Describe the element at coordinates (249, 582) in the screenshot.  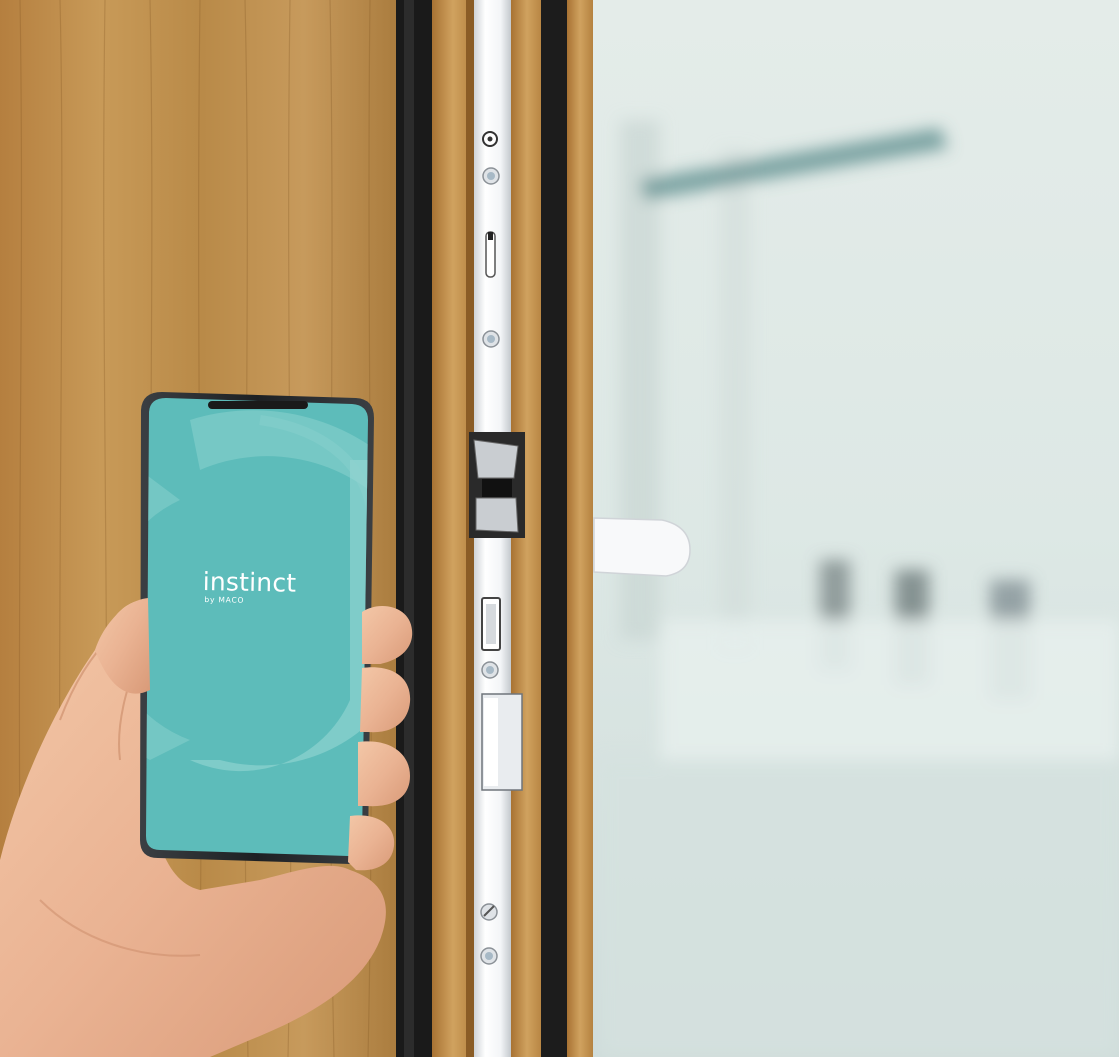
I see `app-name: instinct` at that location.